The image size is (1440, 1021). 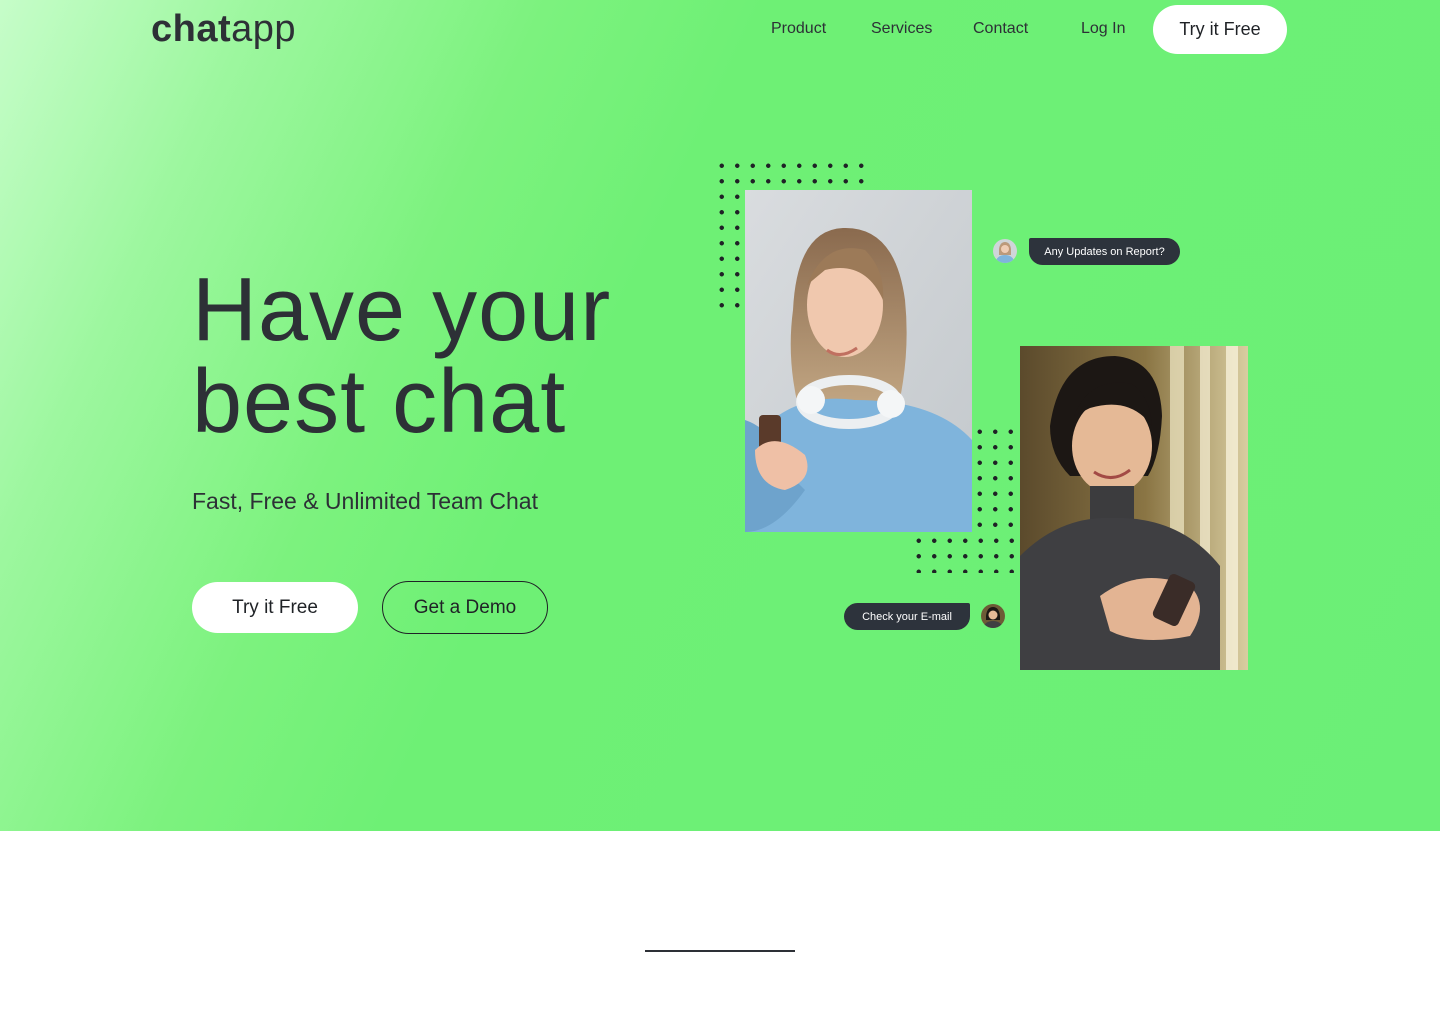 I want to click on get-demo-button: Get a Demo, so click(x=465, y=607).